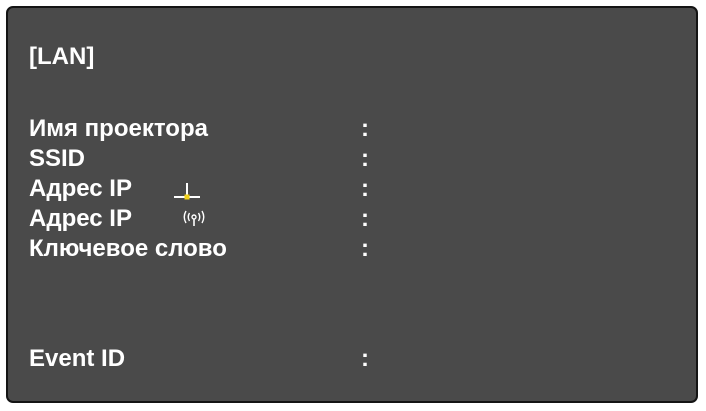 This screenshot has height=411, width=706. What do you see at coordinates (354, 359) in the screenshot?
I see `info-row-event-id: Event ID :` at bounding box center [354, 359].